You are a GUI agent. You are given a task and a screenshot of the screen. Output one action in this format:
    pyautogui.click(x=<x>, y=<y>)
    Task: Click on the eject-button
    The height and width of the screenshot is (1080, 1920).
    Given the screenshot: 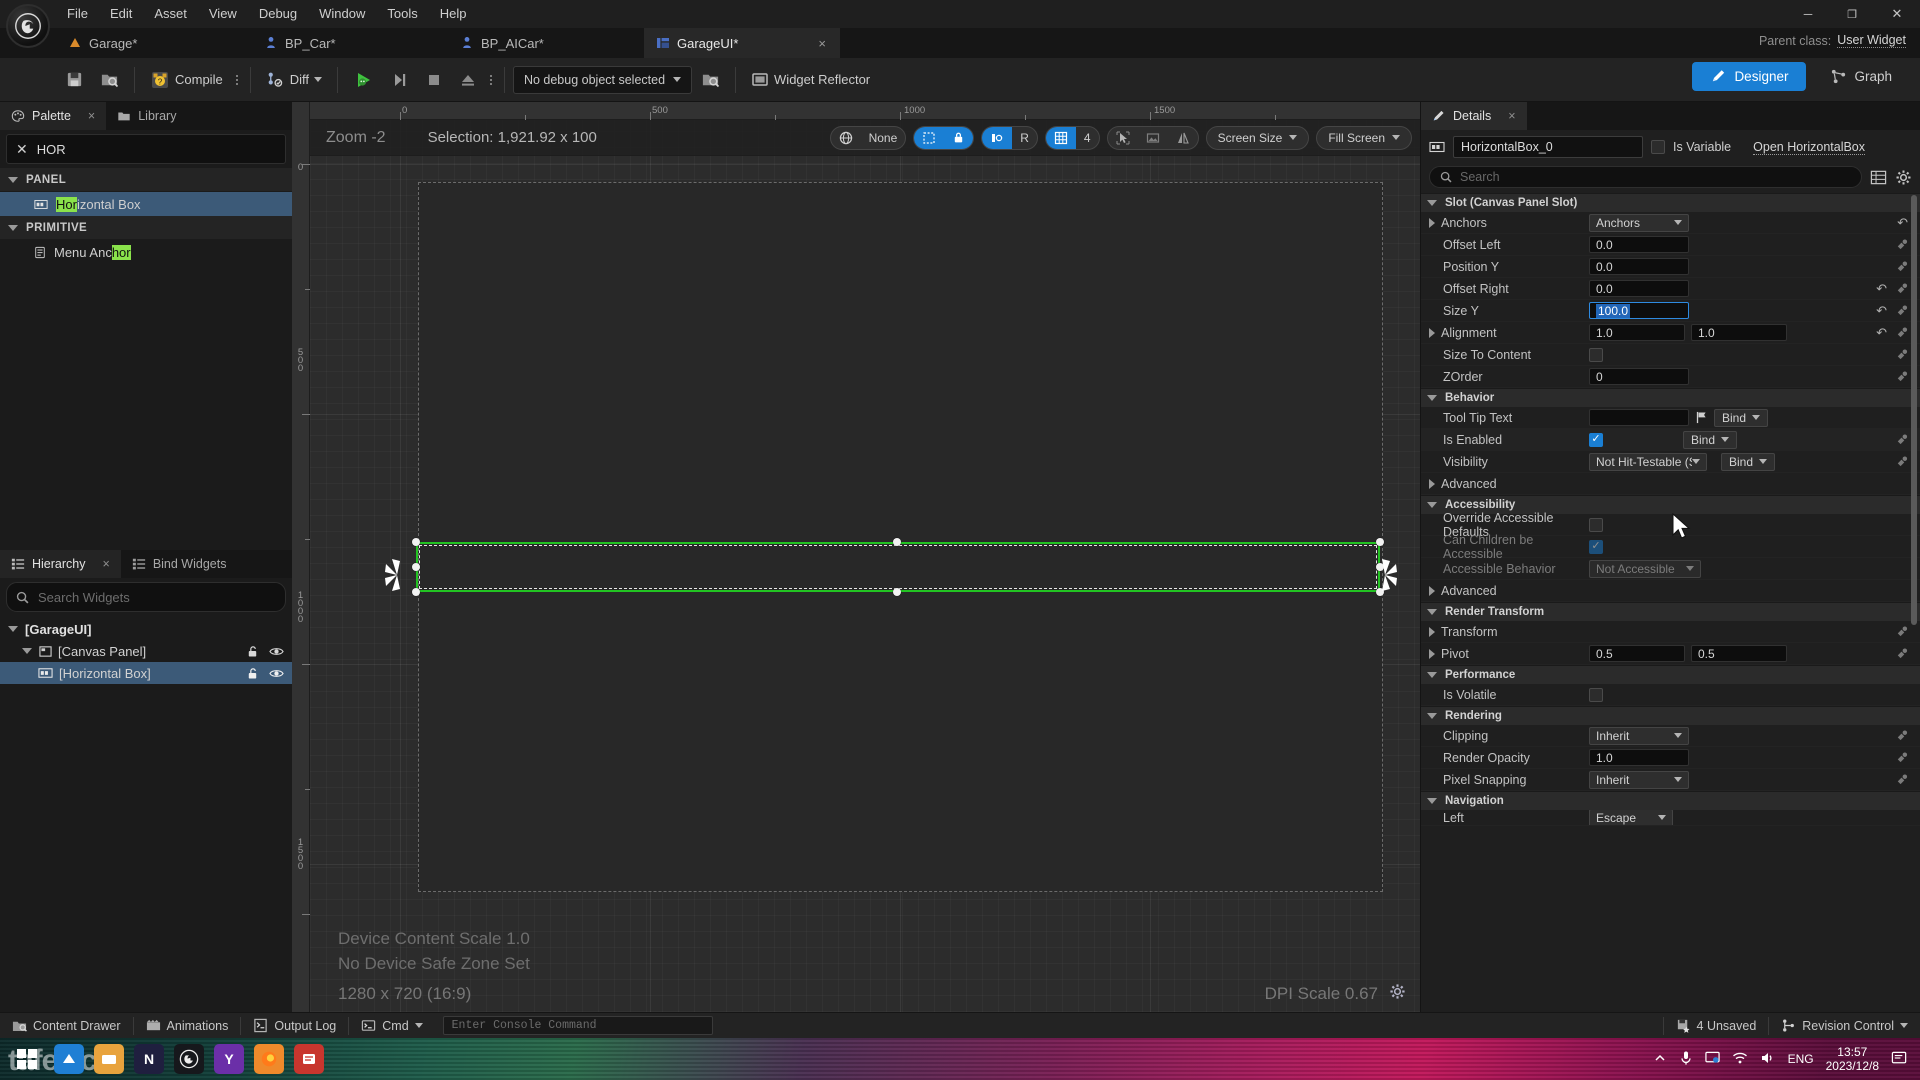 What is the action you would take?
    pyautogui.click(x=468, y=80)
    